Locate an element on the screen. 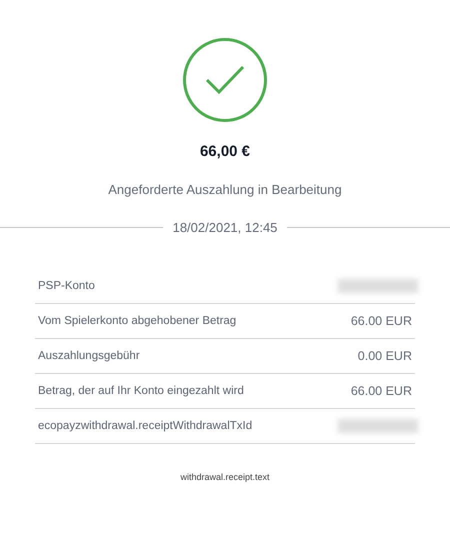 This screenshot has height=534, width=450. row-label: ecopayzwithdrawal.receiptWithdrawalTxId is located at coordinates (145, 426).